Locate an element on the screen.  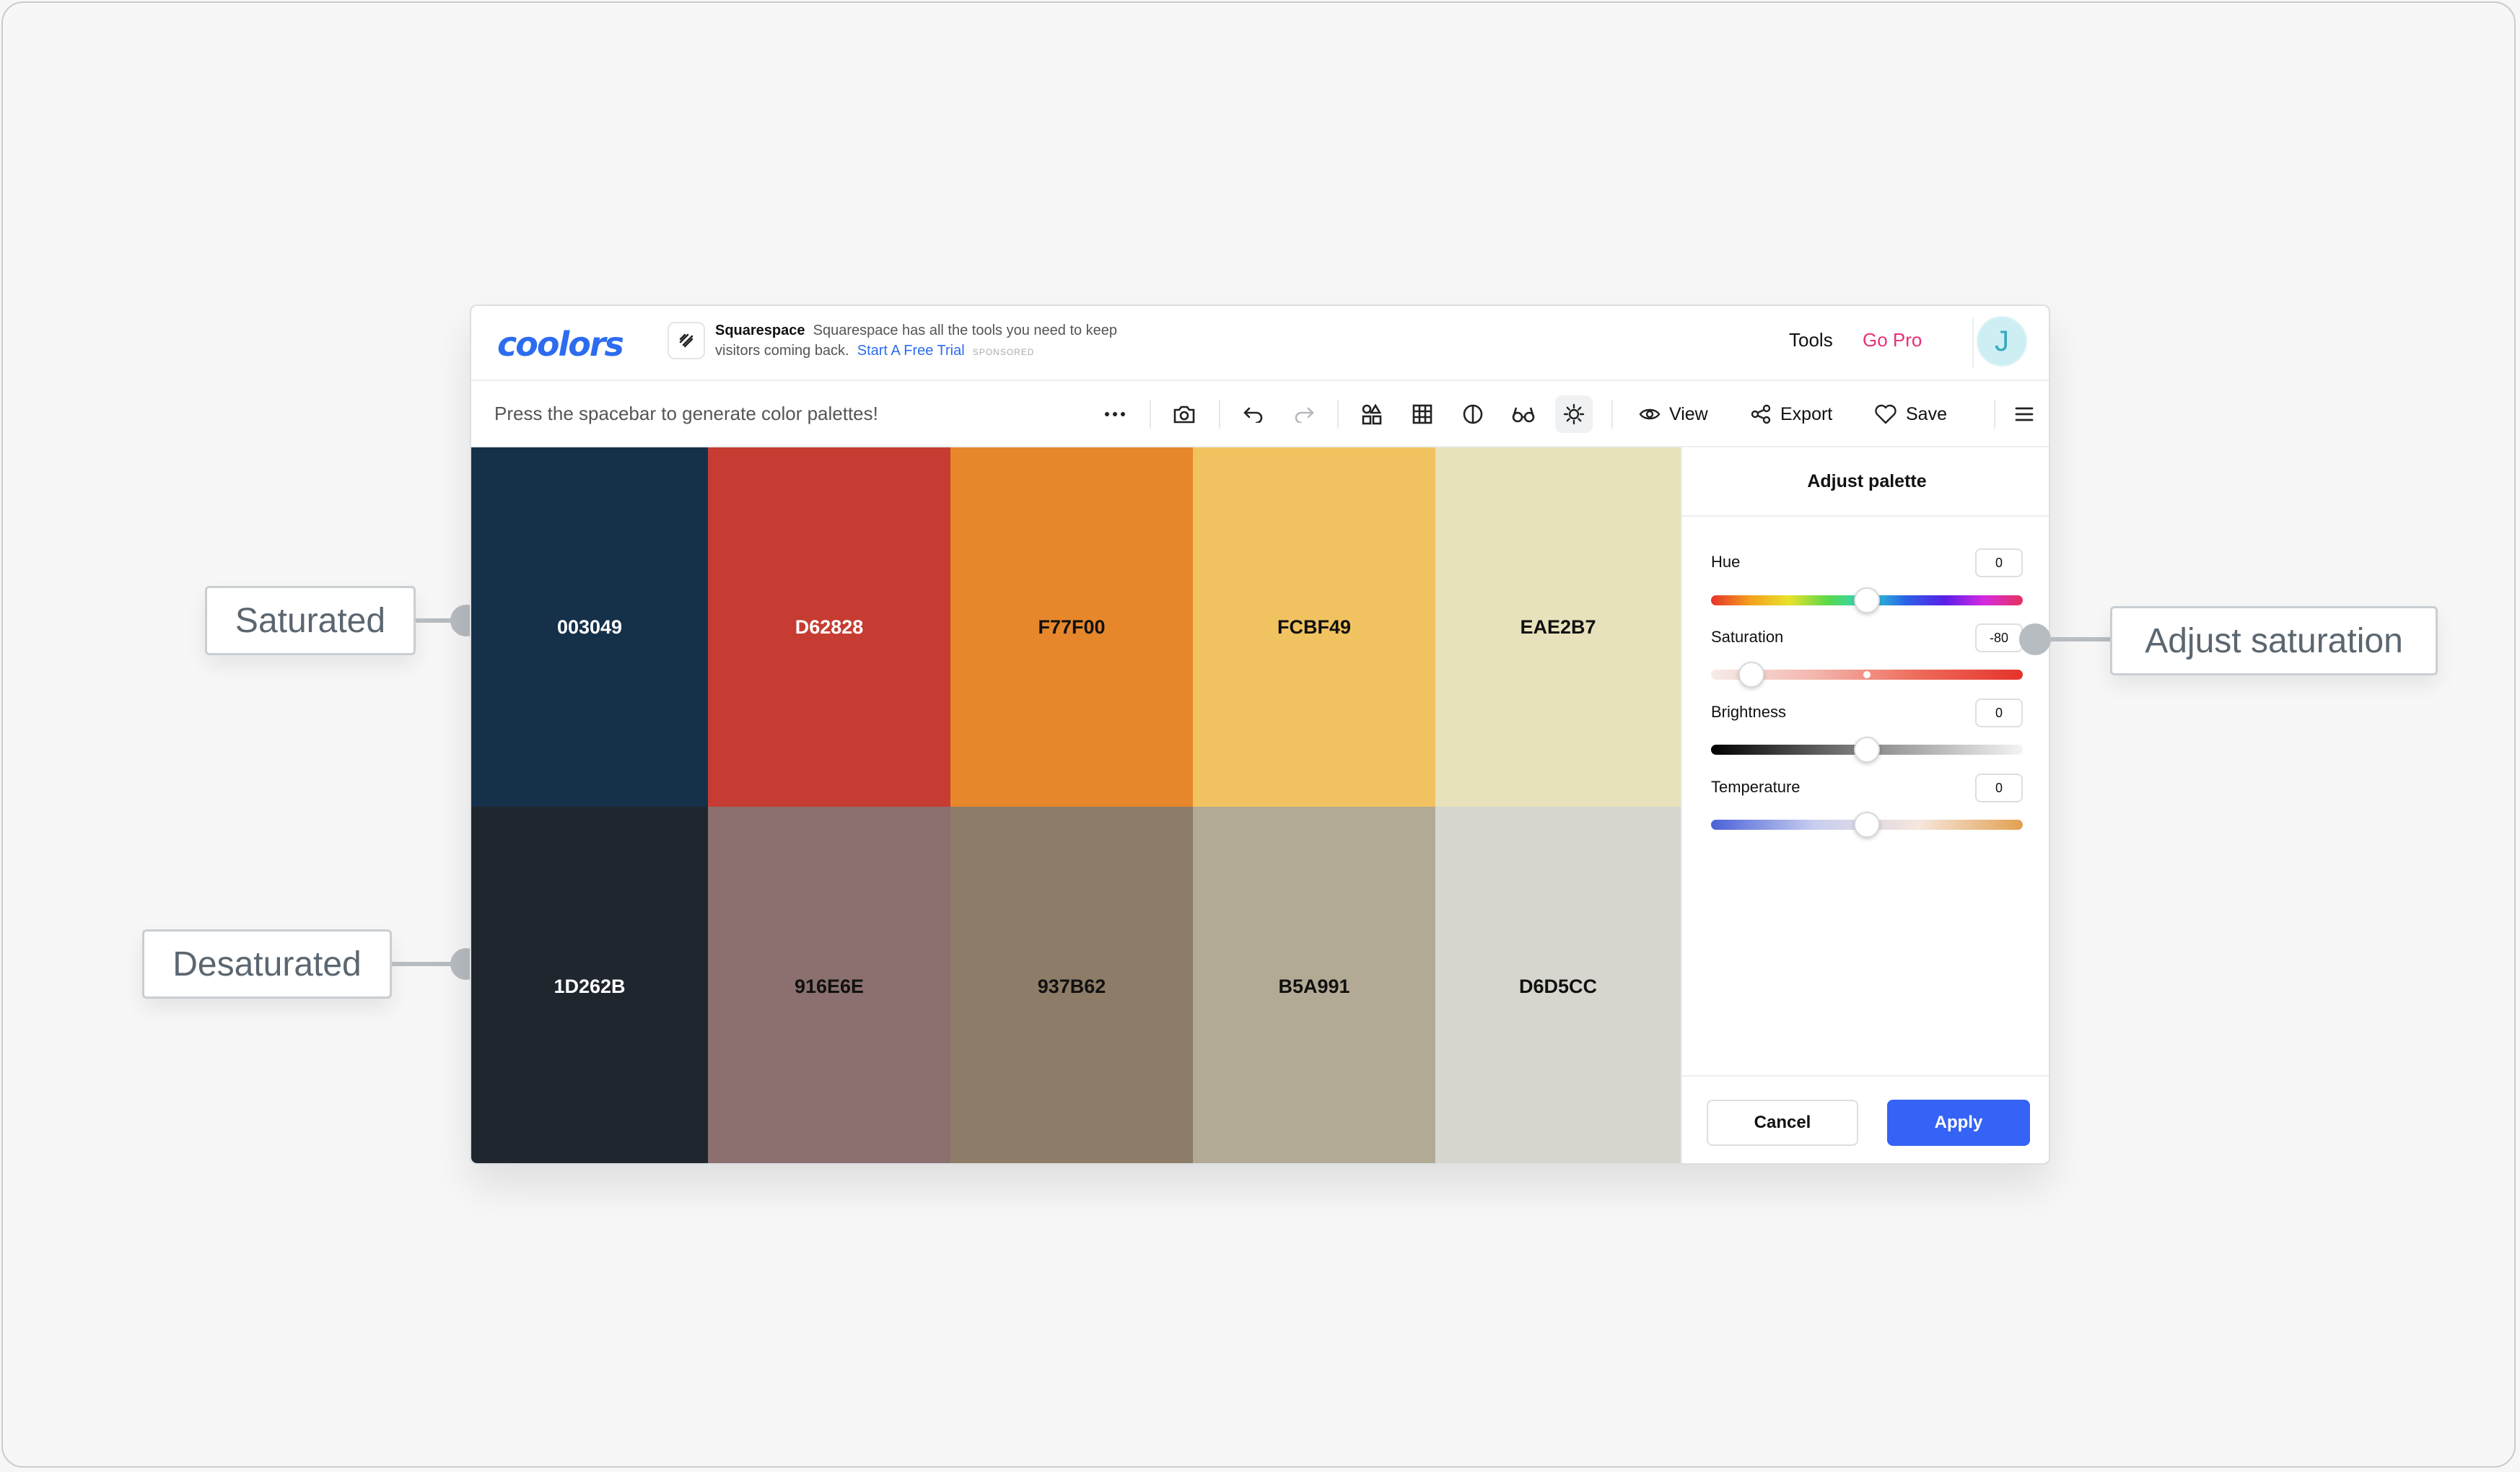
saturation-slider is located at coordinates (1867, 675).